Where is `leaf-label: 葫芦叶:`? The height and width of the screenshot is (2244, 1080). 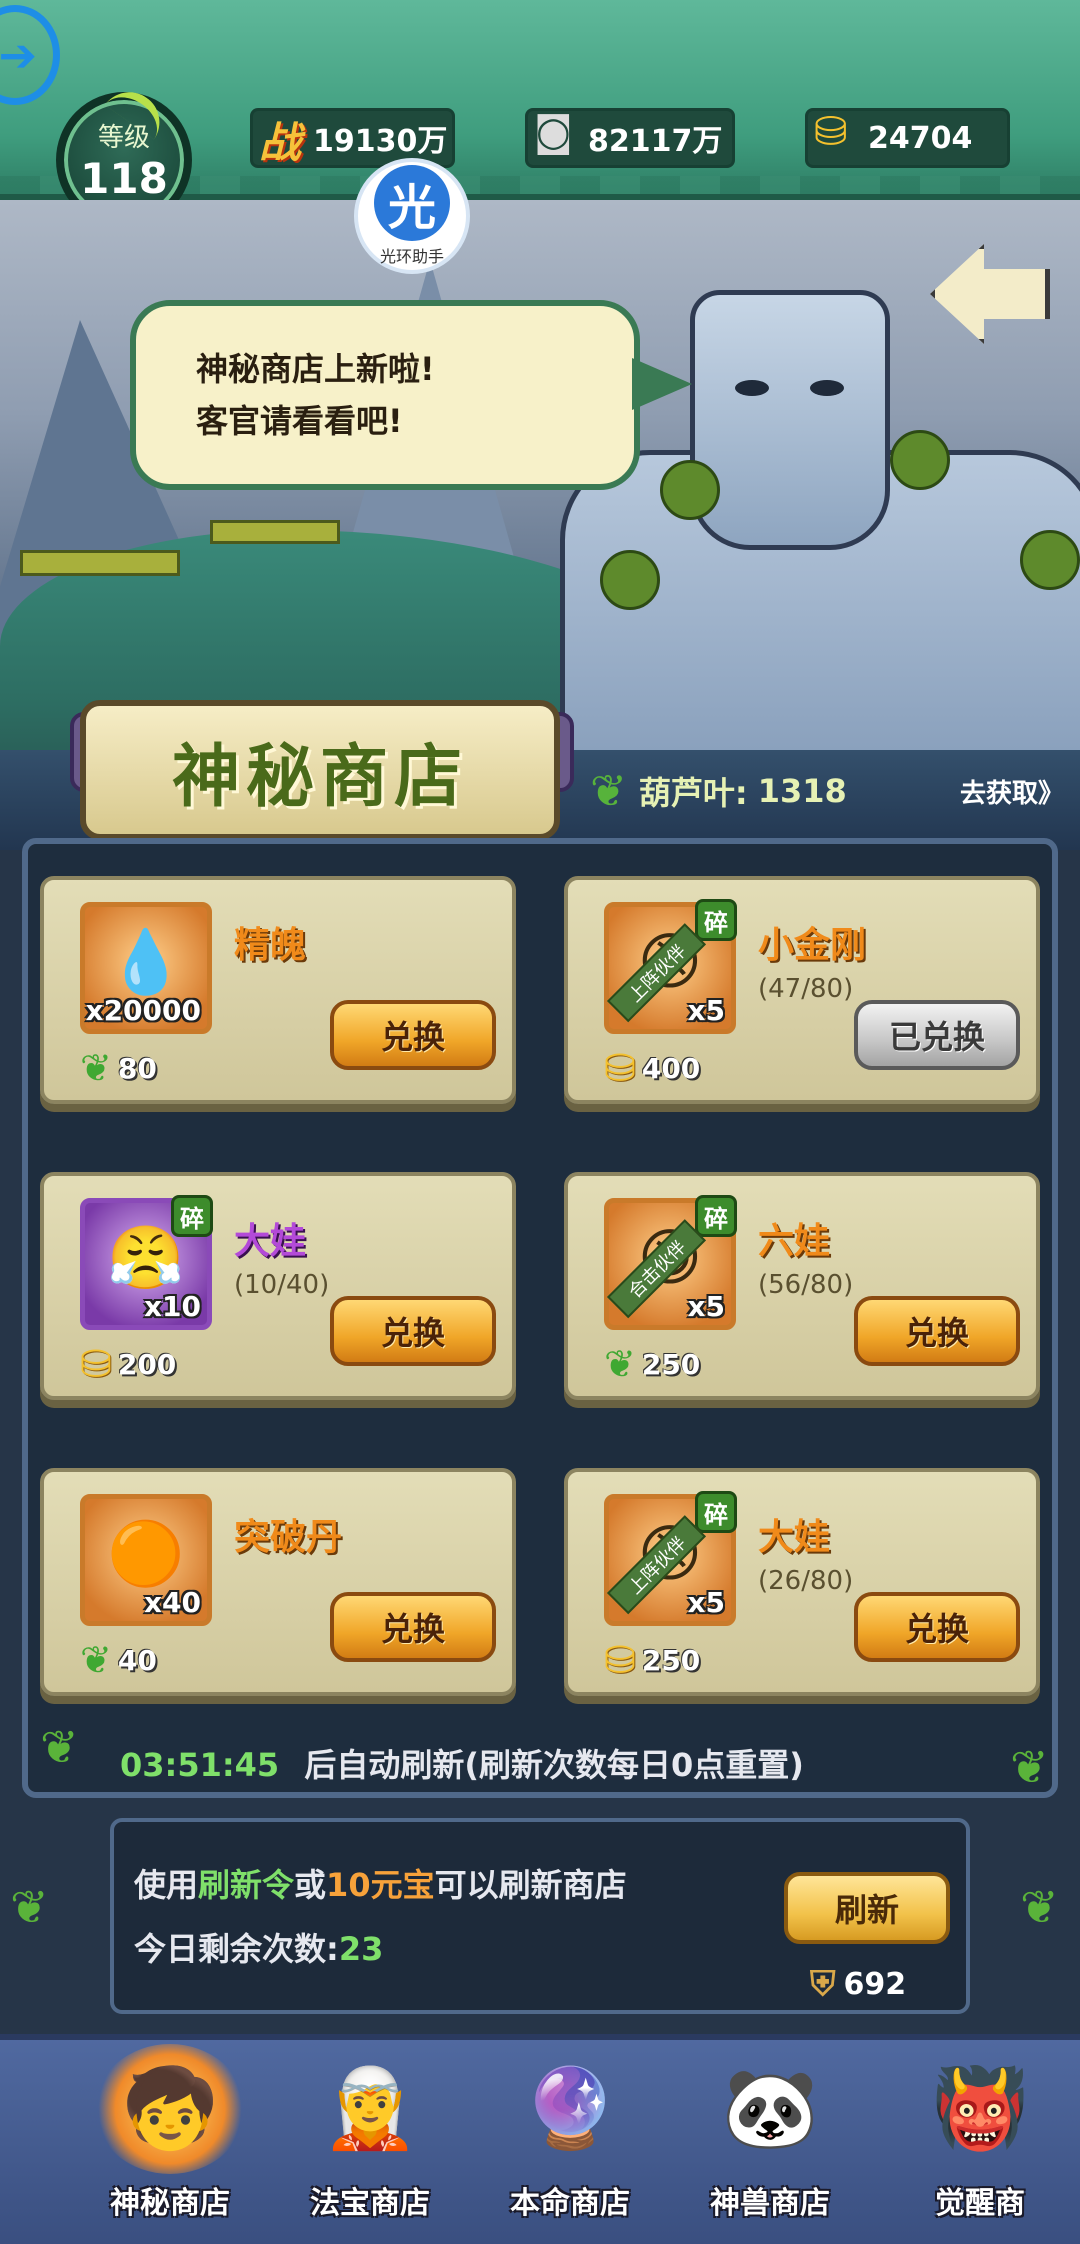
leaf-label: 葫芦叶: is located at coordinates (693, 793).